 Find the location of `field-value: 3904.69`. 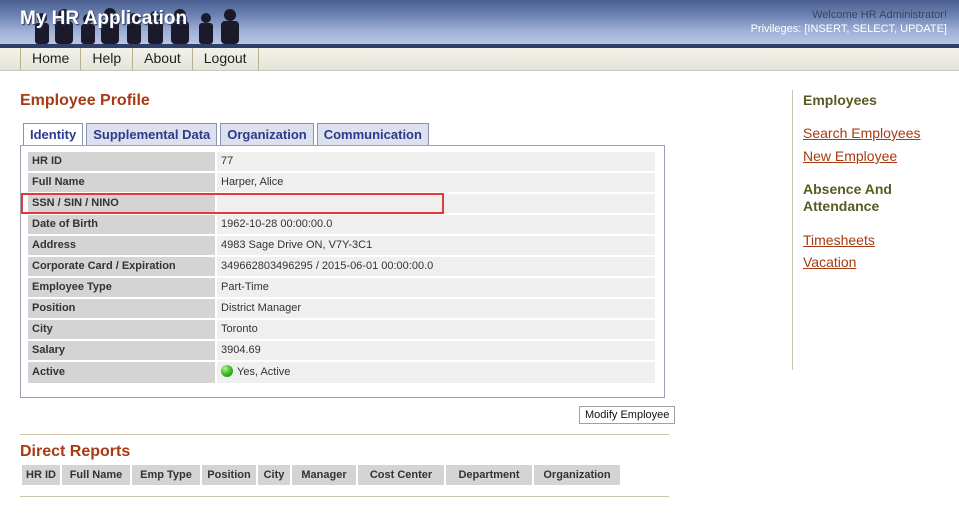

field-value: 3904.69 is located at coordinates (436, 350).